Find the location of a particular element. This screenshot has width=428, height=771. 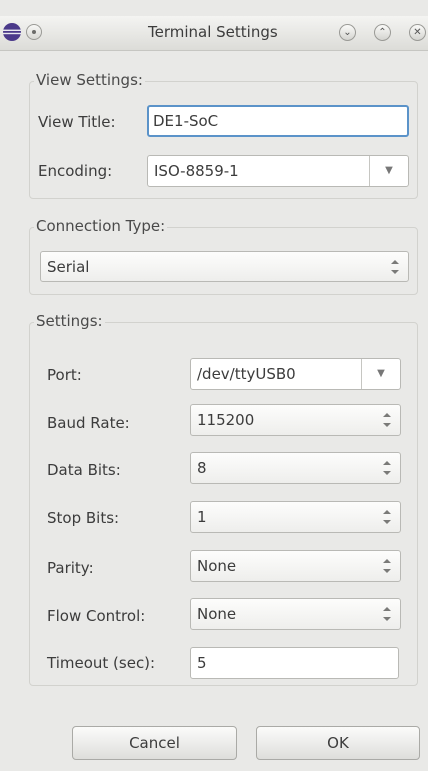

encoding-combo: ISO-8859-1 ▼ is located at coordinates (278, 171).